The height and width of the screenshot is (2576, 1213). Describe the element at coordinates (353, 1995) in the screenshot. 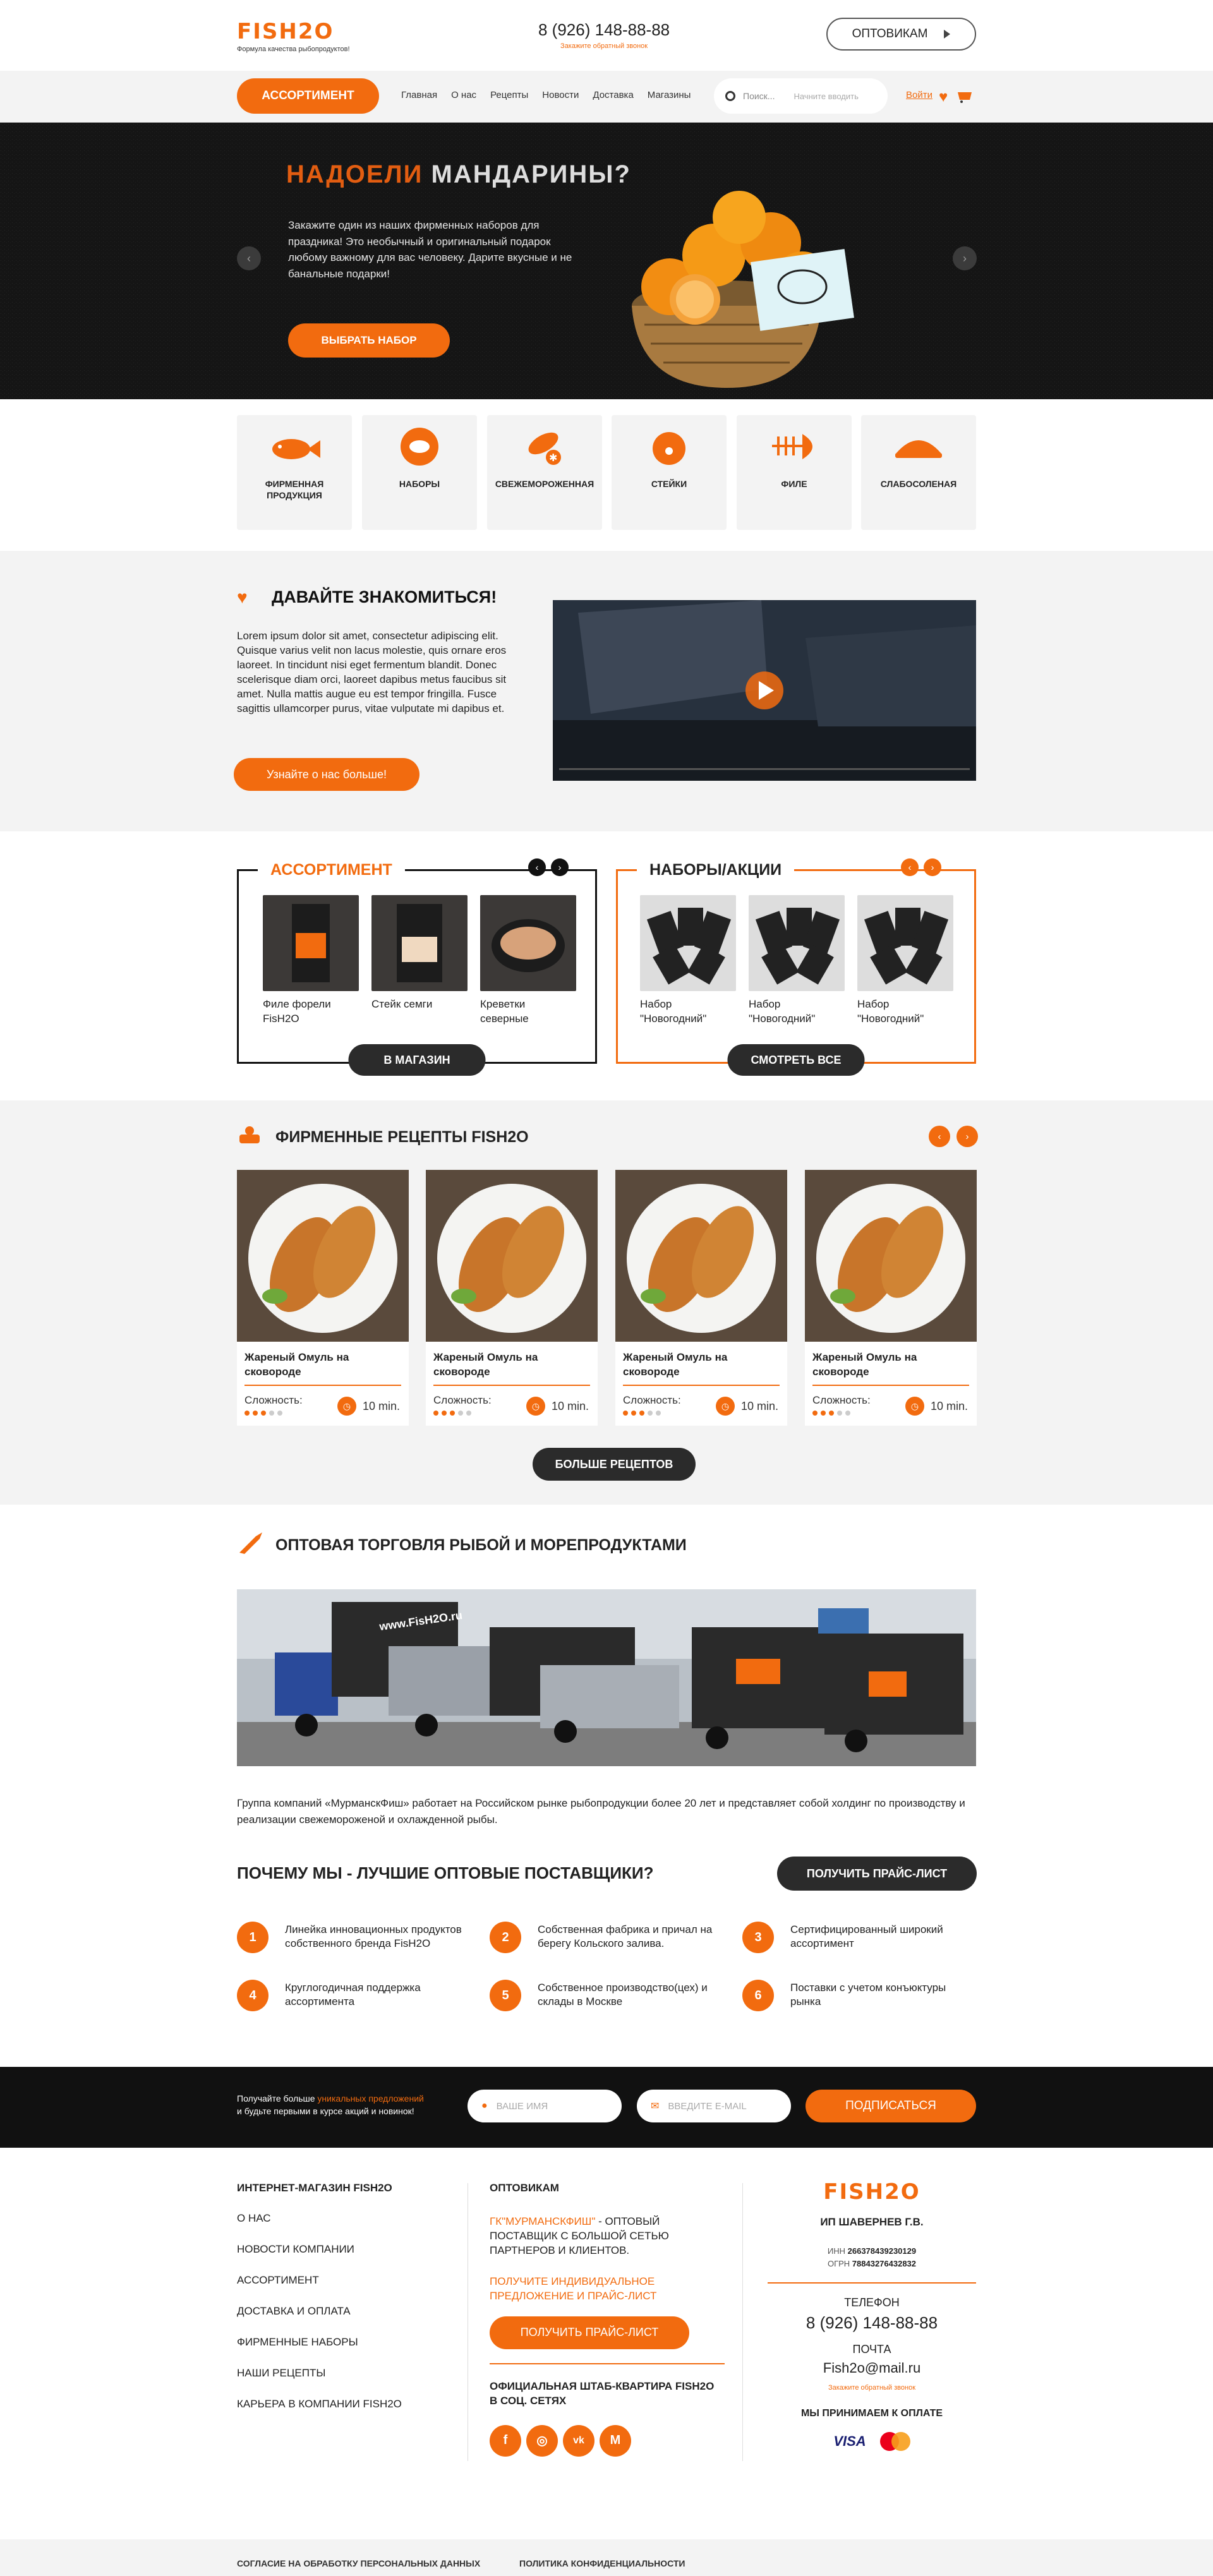

I see `reason-text: Круглогодичная поддержка ассортимента` at that location.